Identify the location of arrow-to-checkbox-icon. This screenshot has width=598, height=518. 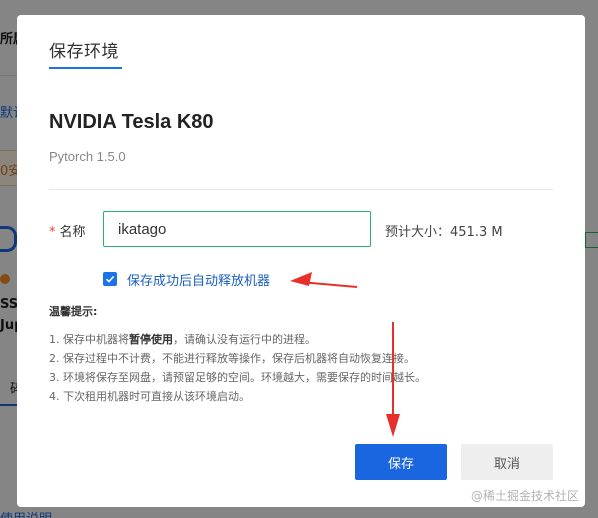
(324, 280).